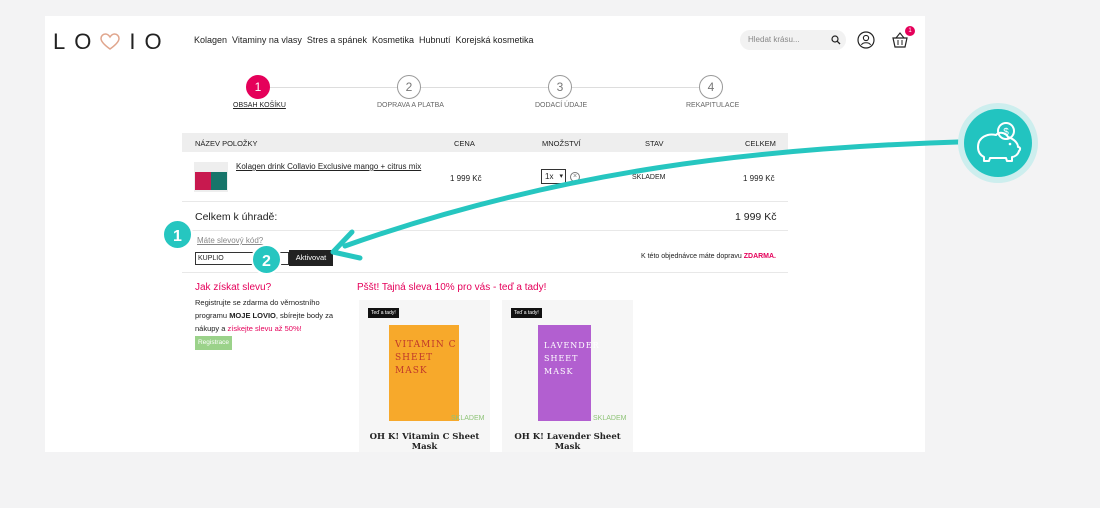 Image resolution: width=1100 pixels, height=508 pixels. I want to click on piggy-bank-badge: $, so click(998, 143).